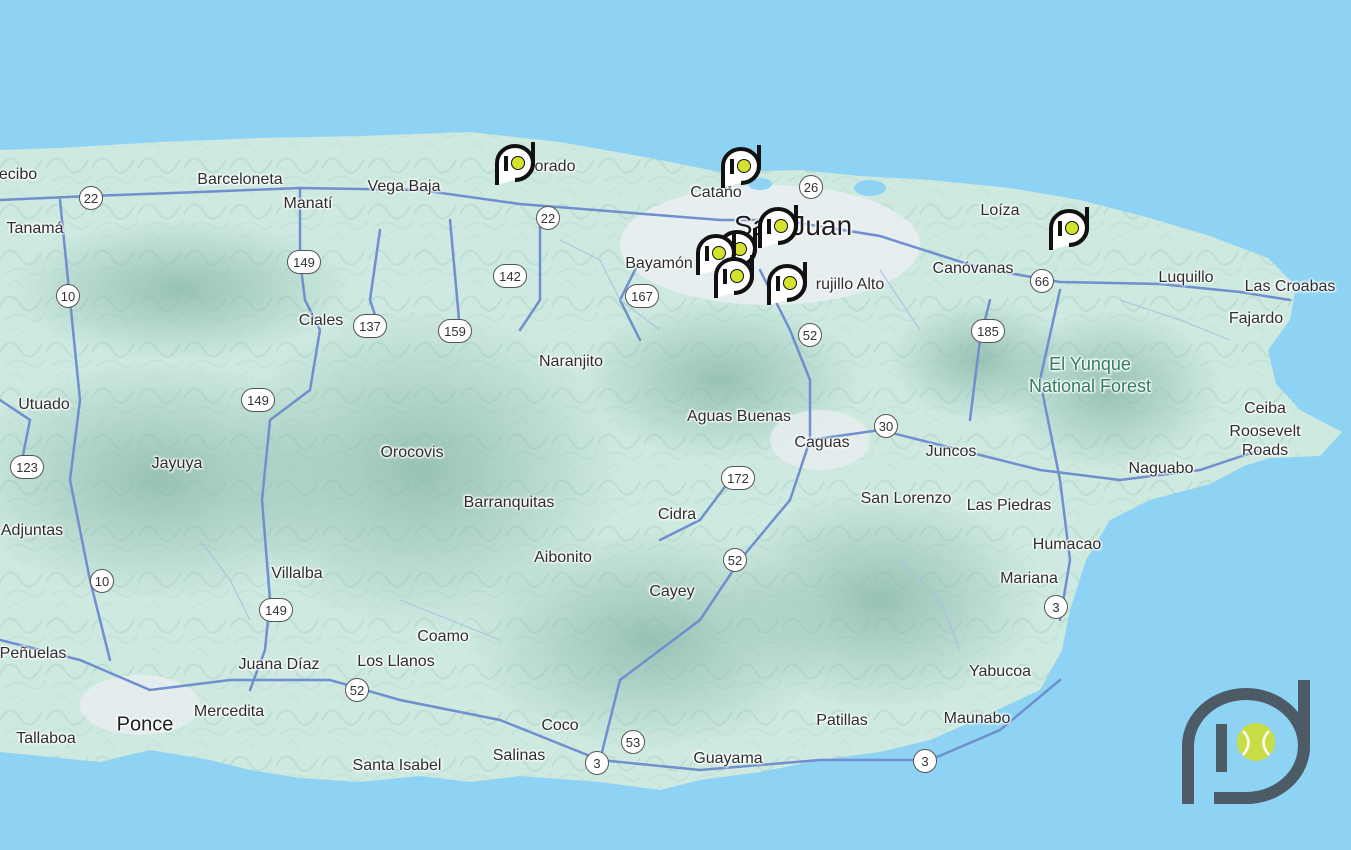 The image size is (1351, 850). What do you see at coordinates (308, 203) in the screenshot?
I see `place-label: Manatí` at bounding box center [308, 203].